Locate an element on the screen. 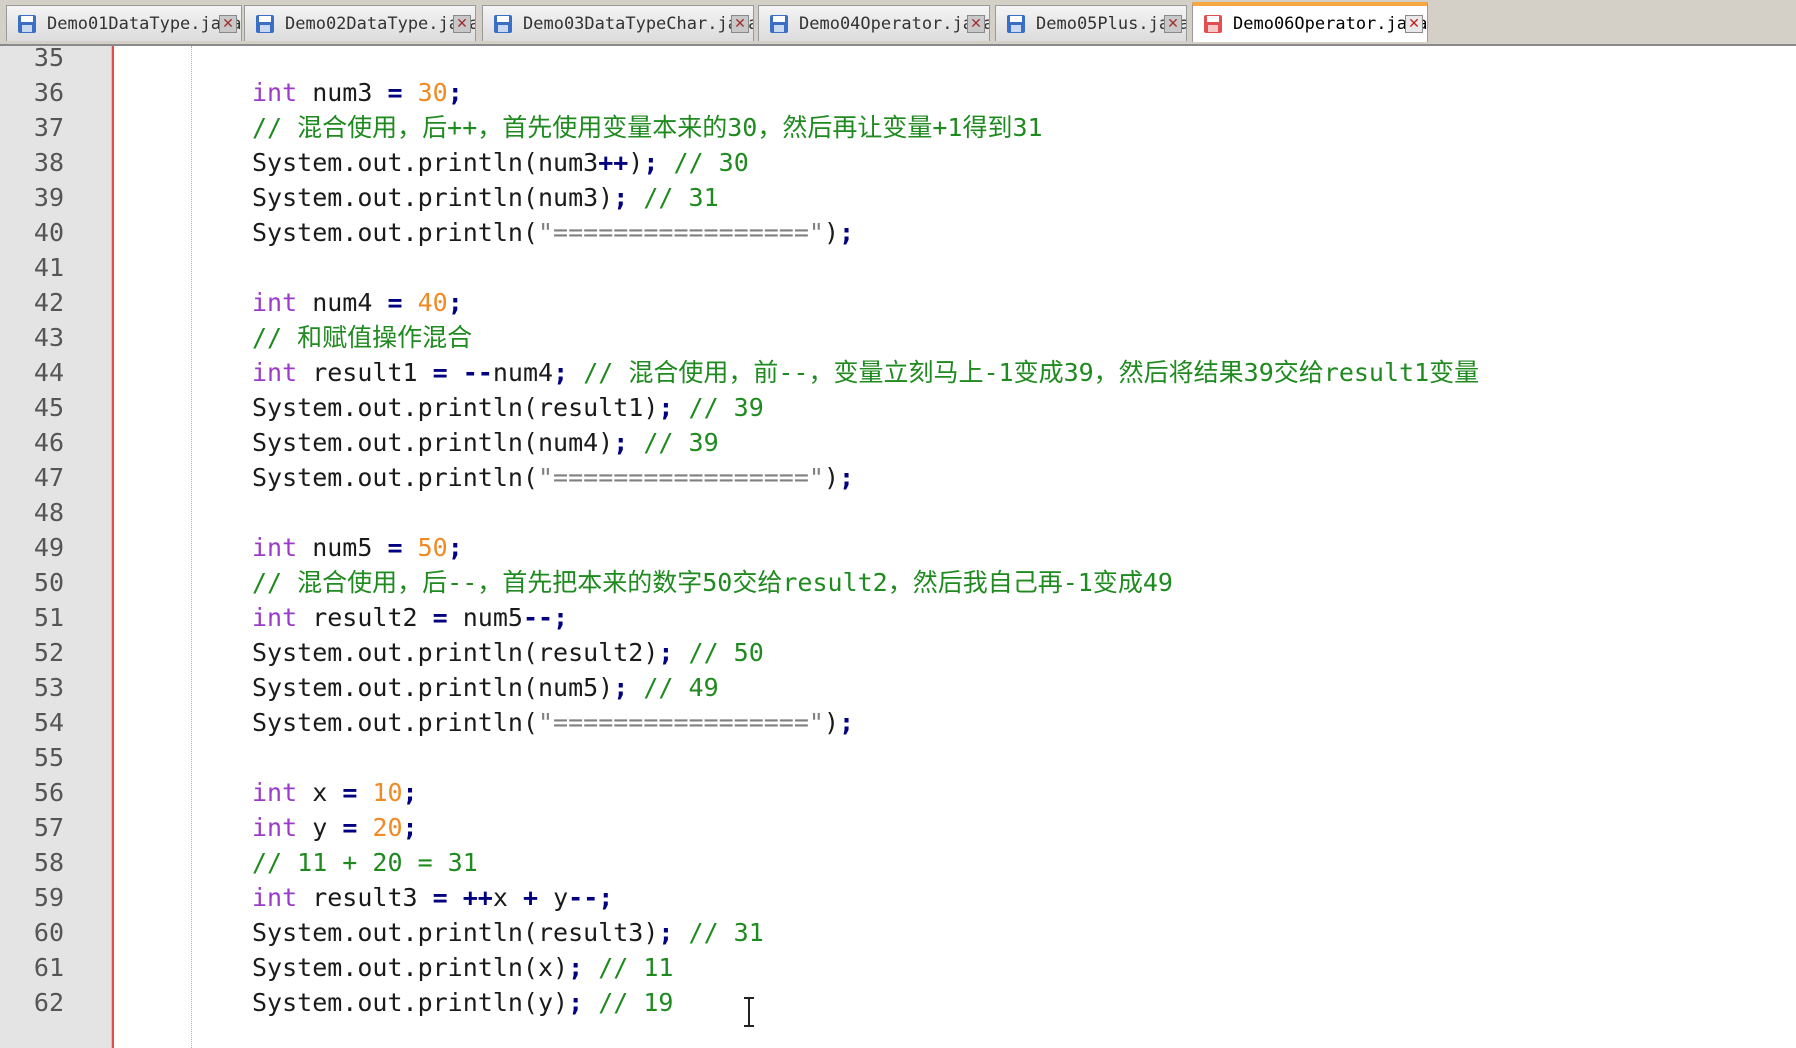 This screenshot has height=1048, width=1796. line-number: 36 is located at coordinates (48, 92).